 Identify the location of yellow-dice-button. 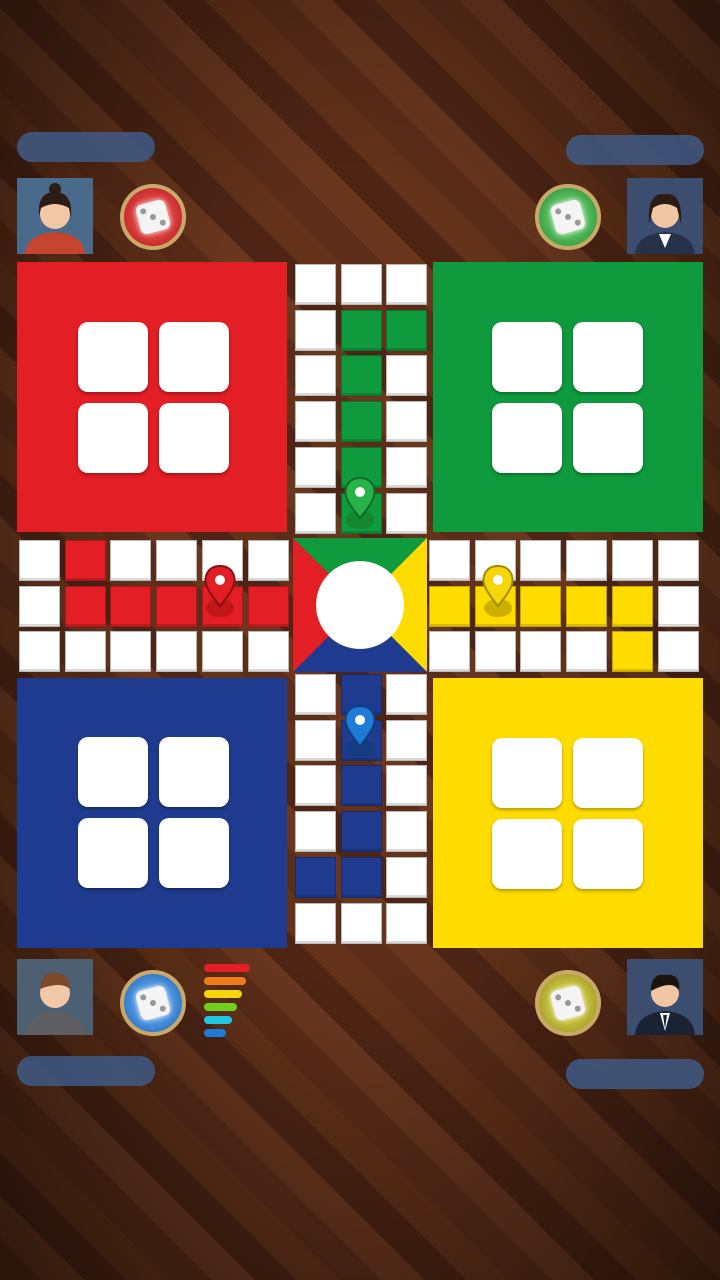
(568, 1003).